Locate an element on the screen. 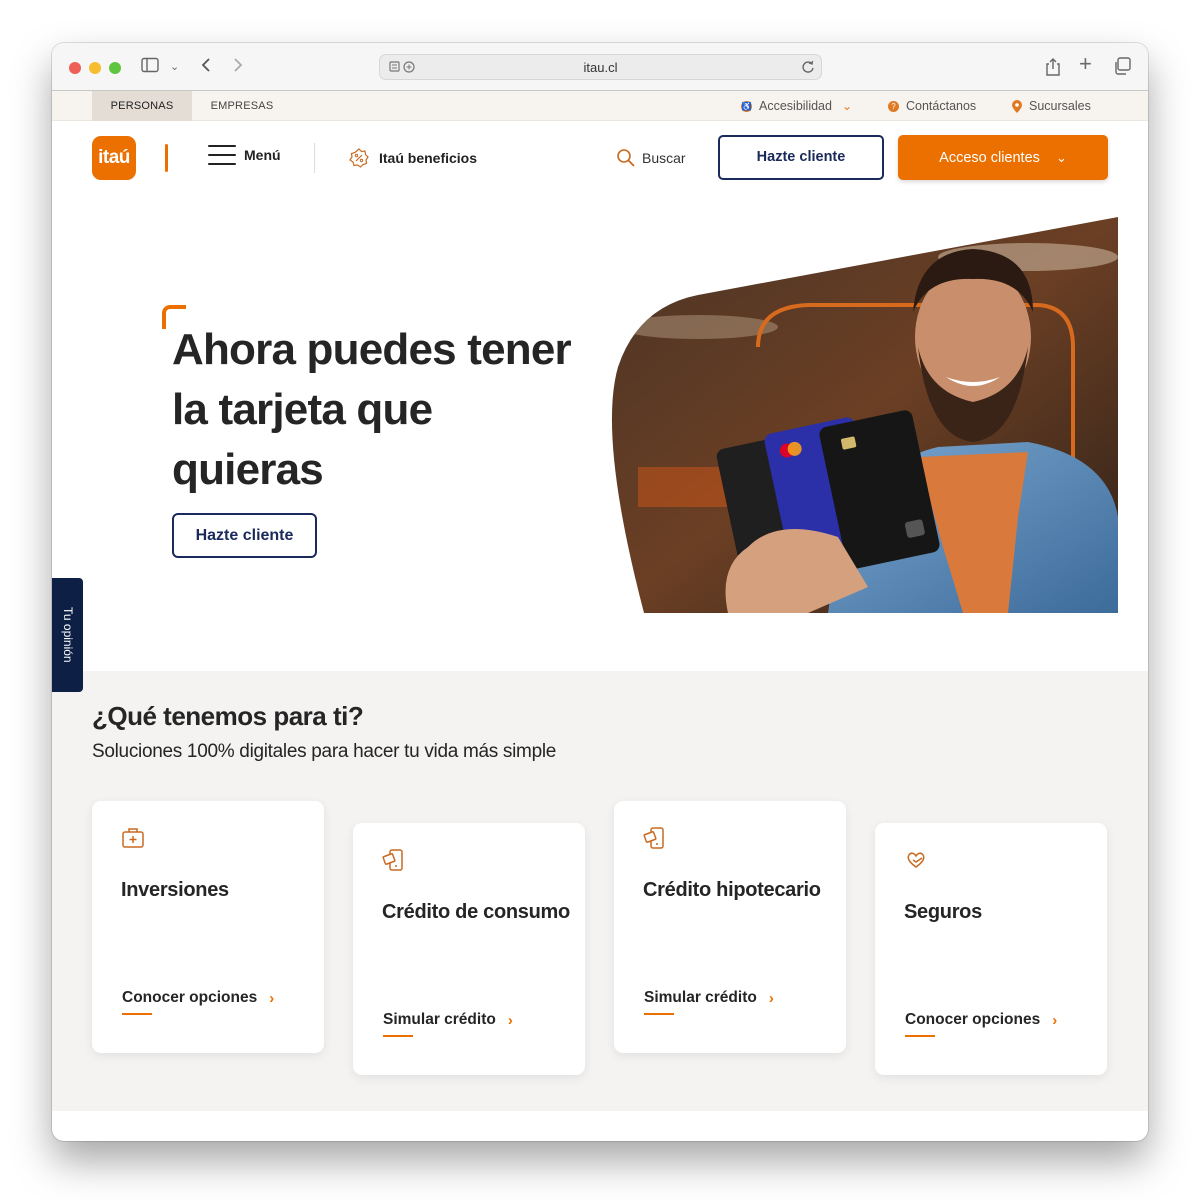 The height and width of the screenshot is (1200, 1200). branches-label: Sucursales is located at coordinates (1060, 106).